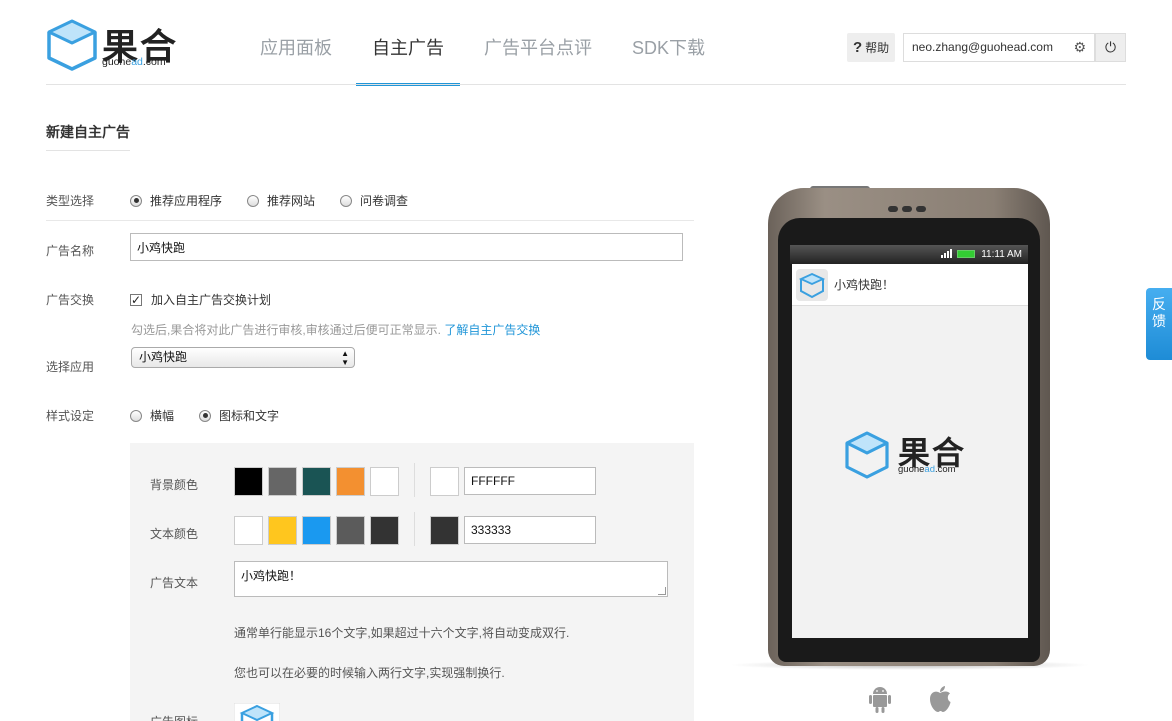 The height and width of the screenshot is (721, 1172). Describe the element at coordinates (909, 254) in the screenshot. I see `phone-status-bar: 11:11 AM` at that location.